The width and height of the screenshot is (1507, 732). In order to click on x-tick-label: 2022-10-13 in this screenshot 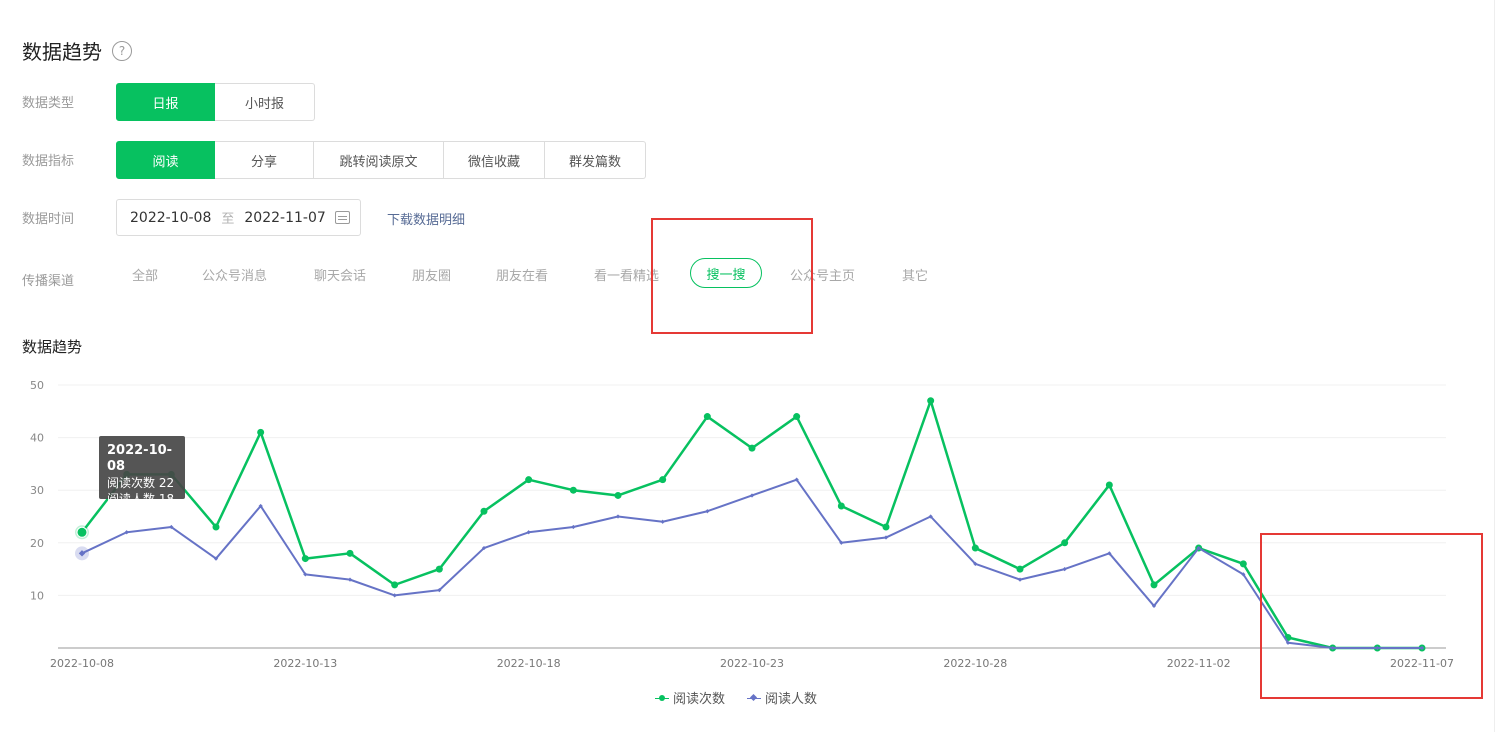, I will do `click(305, 663)`.